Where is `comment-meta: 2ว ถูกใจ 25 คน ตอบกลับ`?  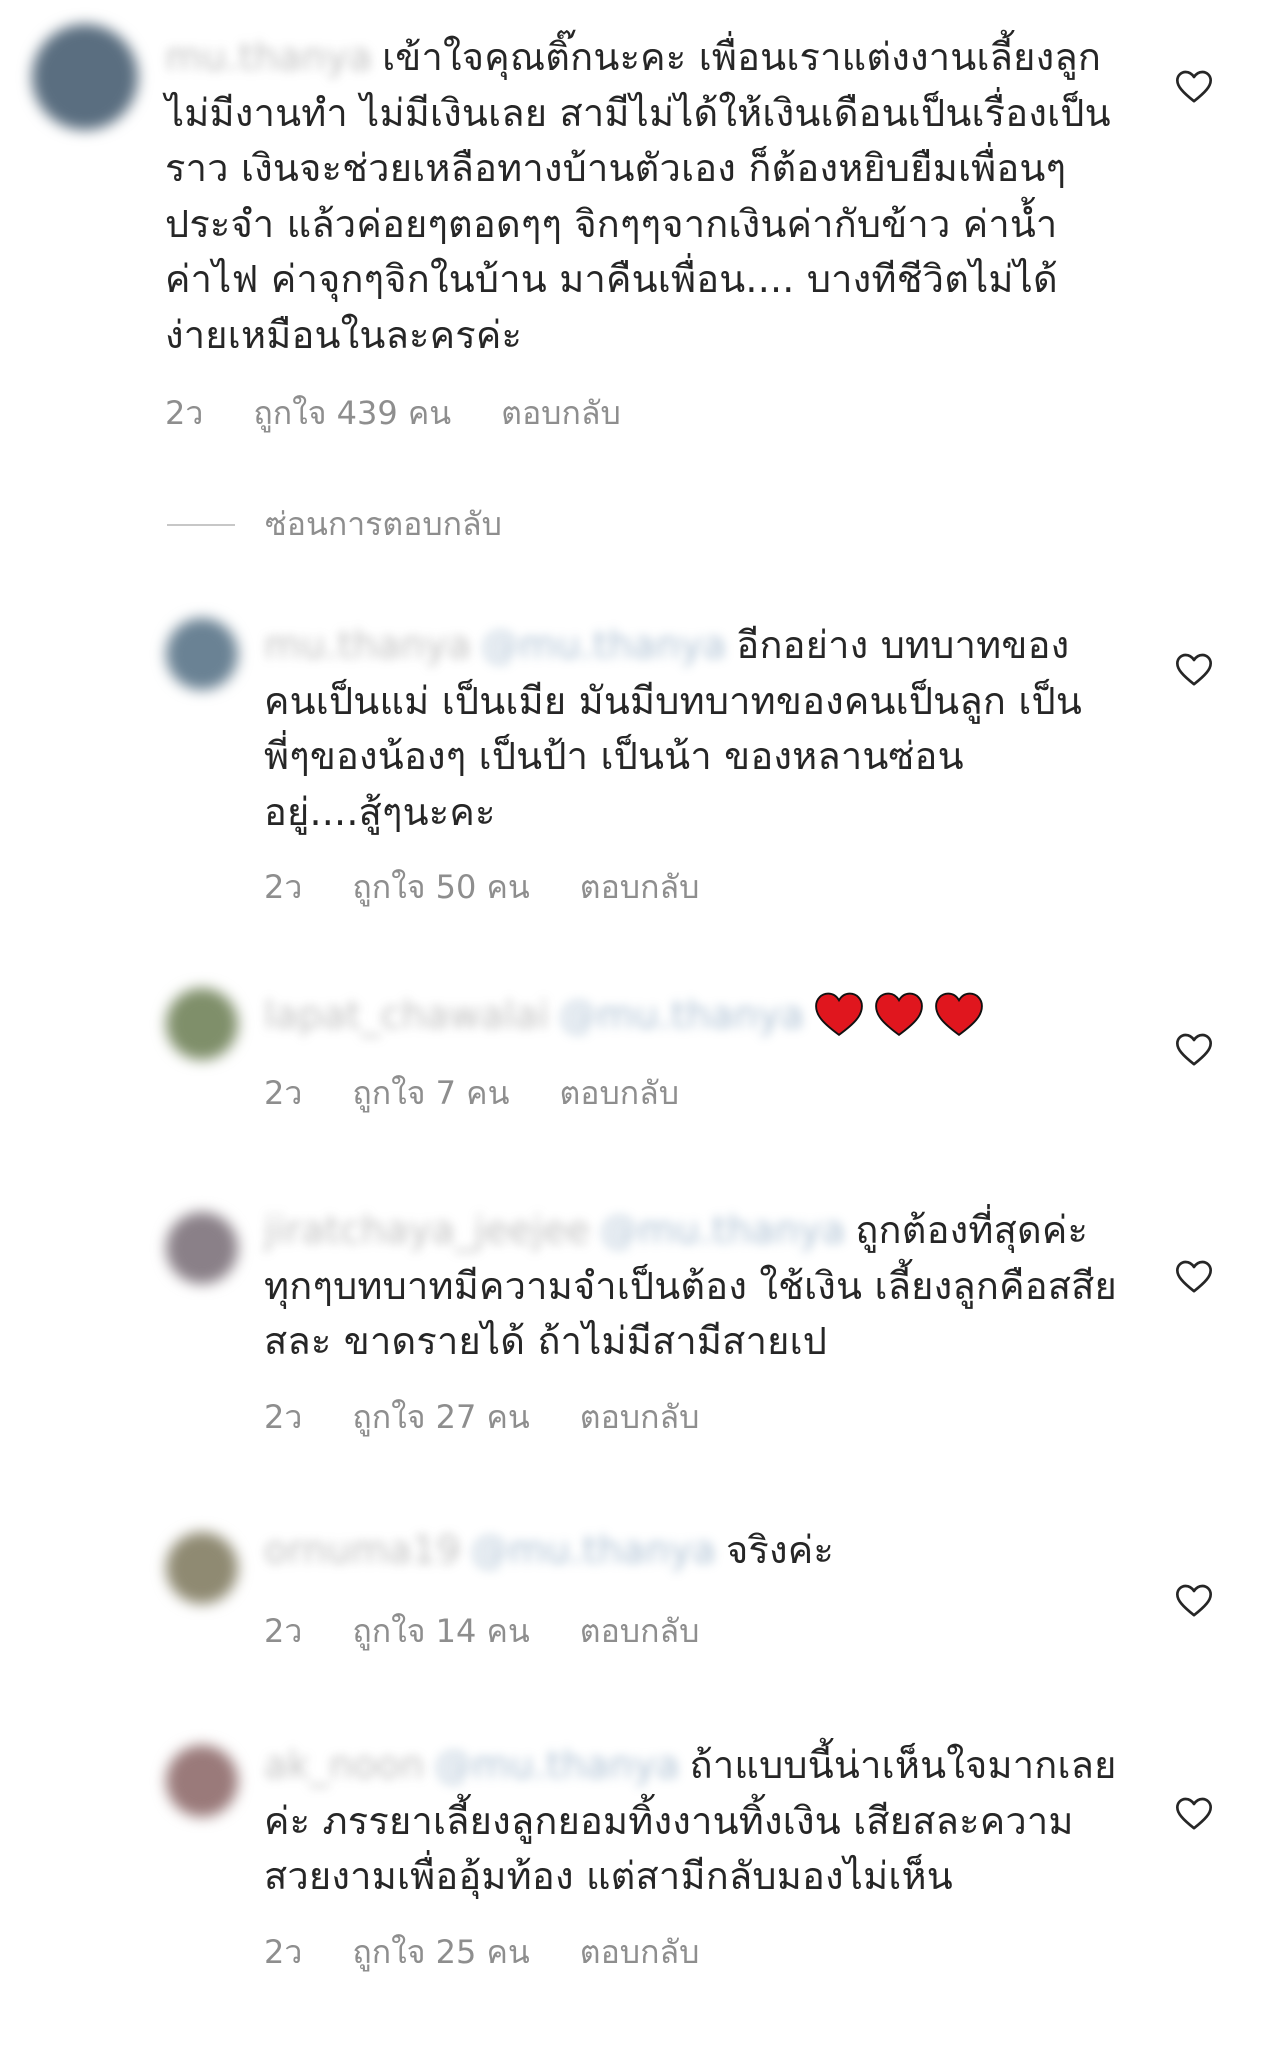
comment-meta: 2ว ถูกใจ 25 คน ตอบกลับ is located at coordinates (481, 1952).